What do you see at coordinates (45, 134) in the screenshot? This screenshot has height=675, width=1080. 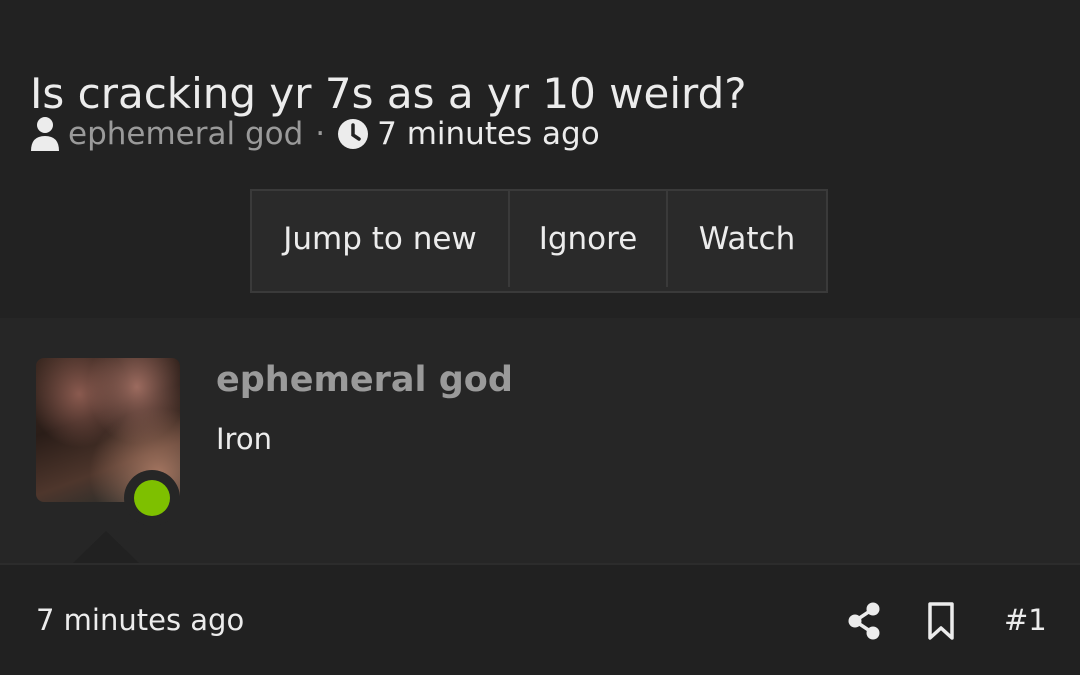 I see `user-icon` at bounding box center [45, 134].